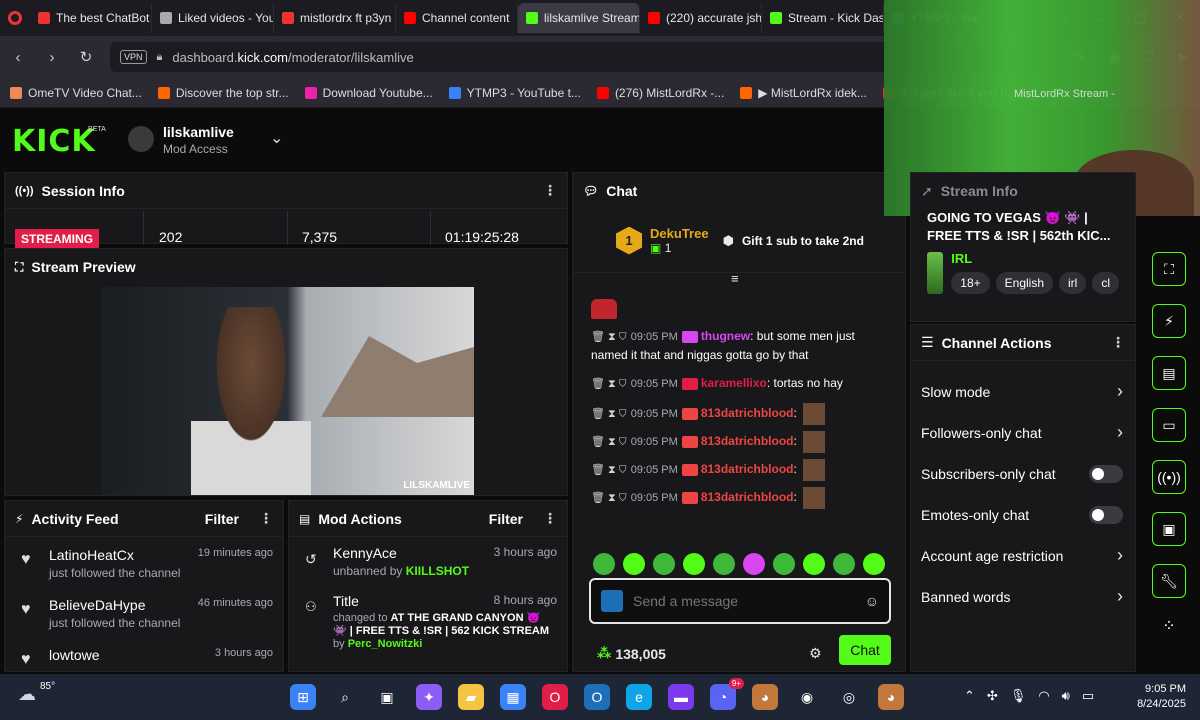  What do you see at coordinates (725, 336) in the screenshot?
I see `chat-username: thugnew` at bounding box center [725, 336].